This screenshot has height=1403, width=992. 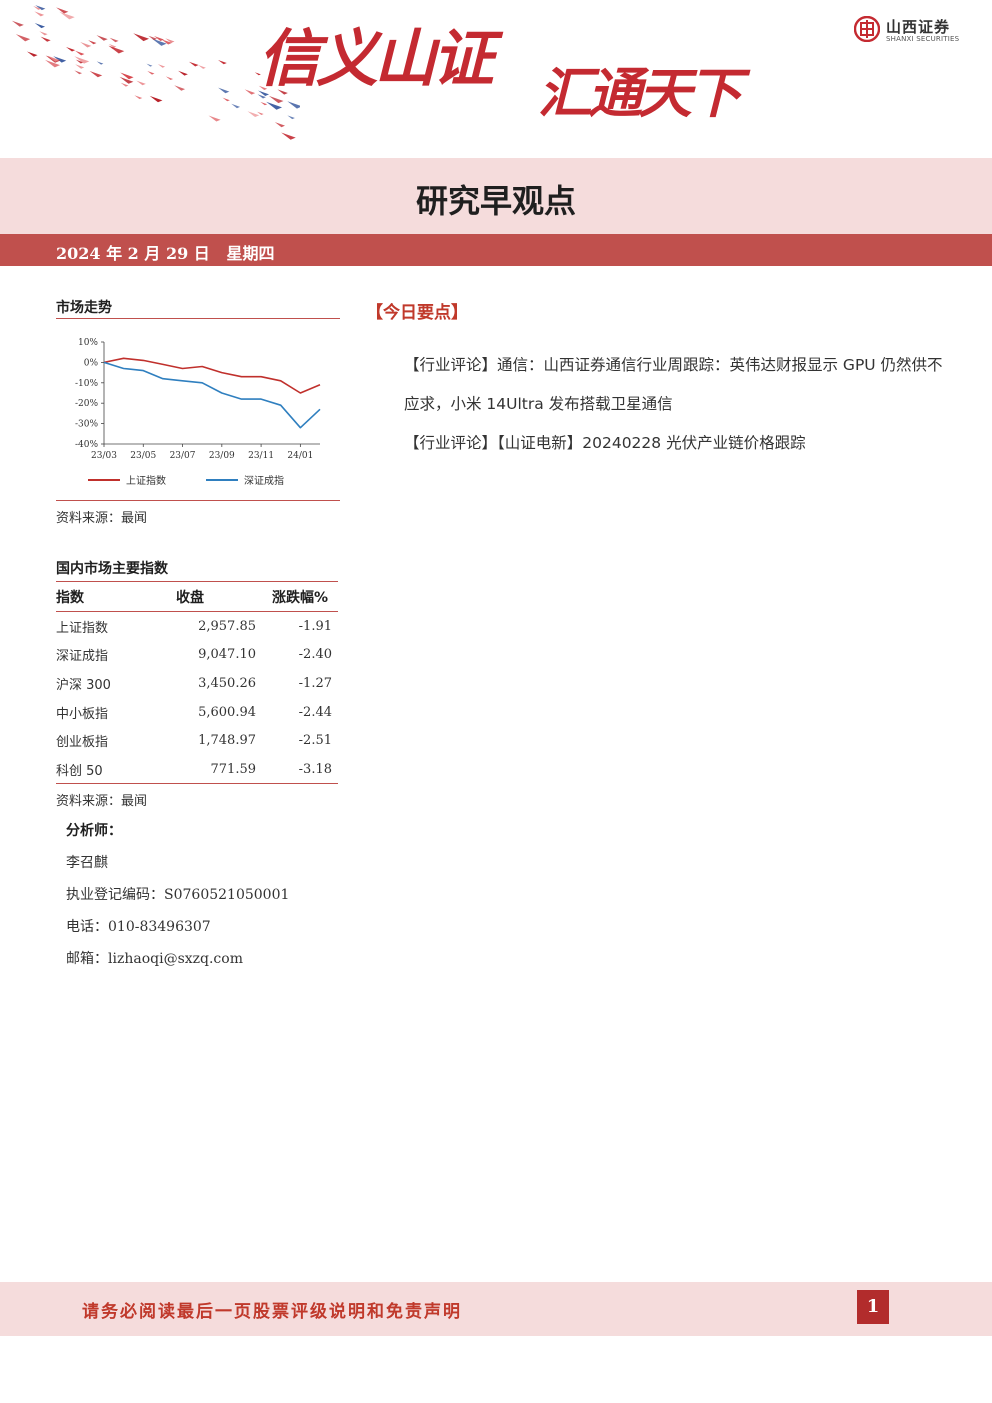 What do you see at coordinates (914, 31) in the screenshot?
I see `company-logo: 山西证券 SHANXI SECURITIES` at bounding box center [914, 31].